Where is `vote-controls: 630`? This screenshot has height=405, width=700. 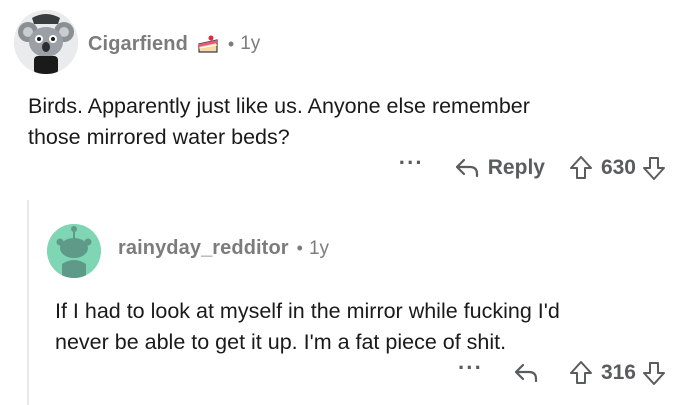 vote-controls: 630 is located at coordinates (617, 168).